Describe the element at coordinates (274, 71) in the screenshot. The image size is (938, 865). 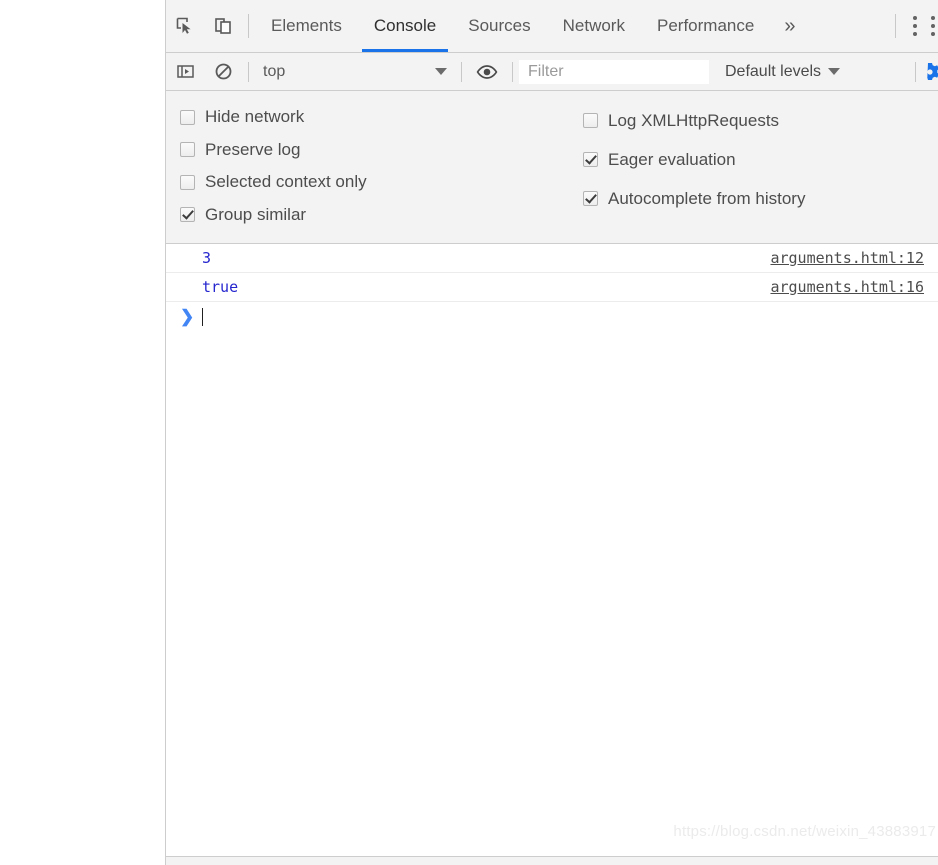
I see `execution-context-value: top` at that location.